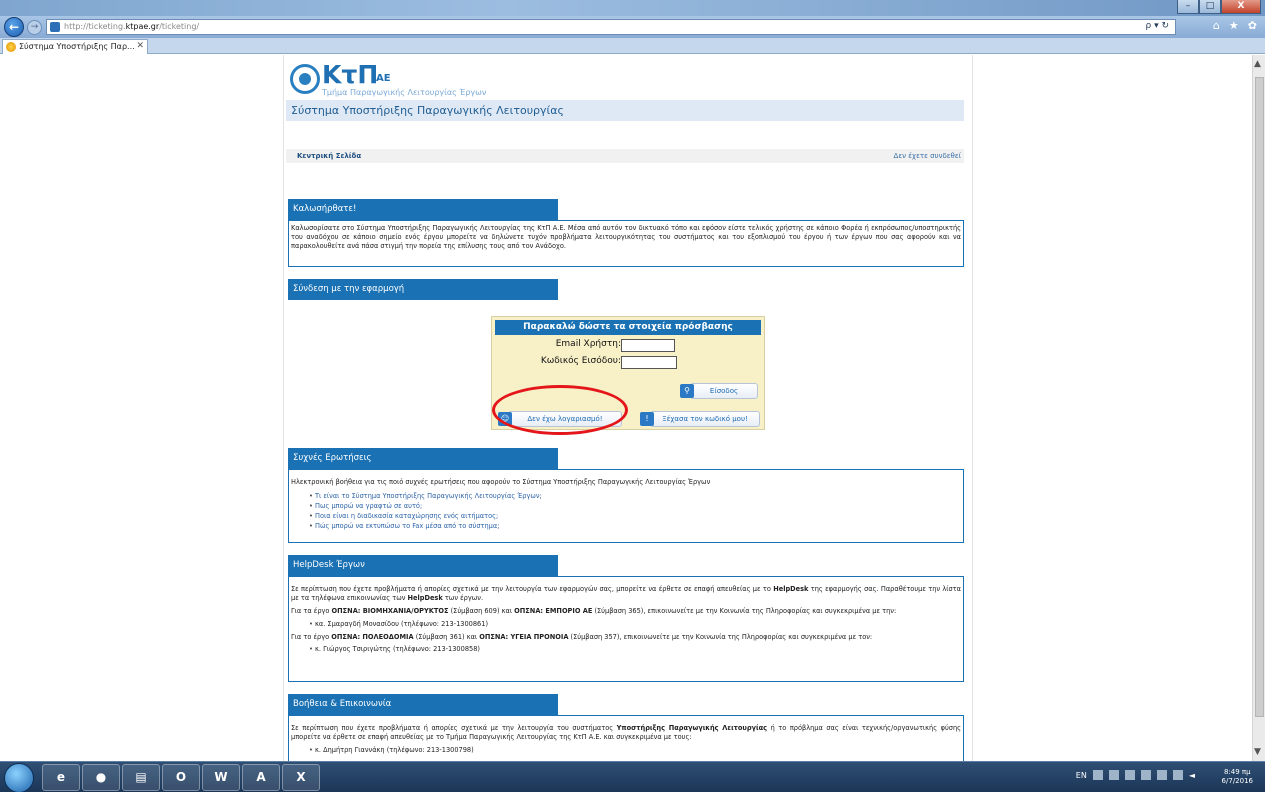 Image resolution: width=1265 pixels, height=792 pixels. Describe the element at coordinates (1158, 26) in the screenshot. I see `address-tools: ρ ▾ ↻` at that location.